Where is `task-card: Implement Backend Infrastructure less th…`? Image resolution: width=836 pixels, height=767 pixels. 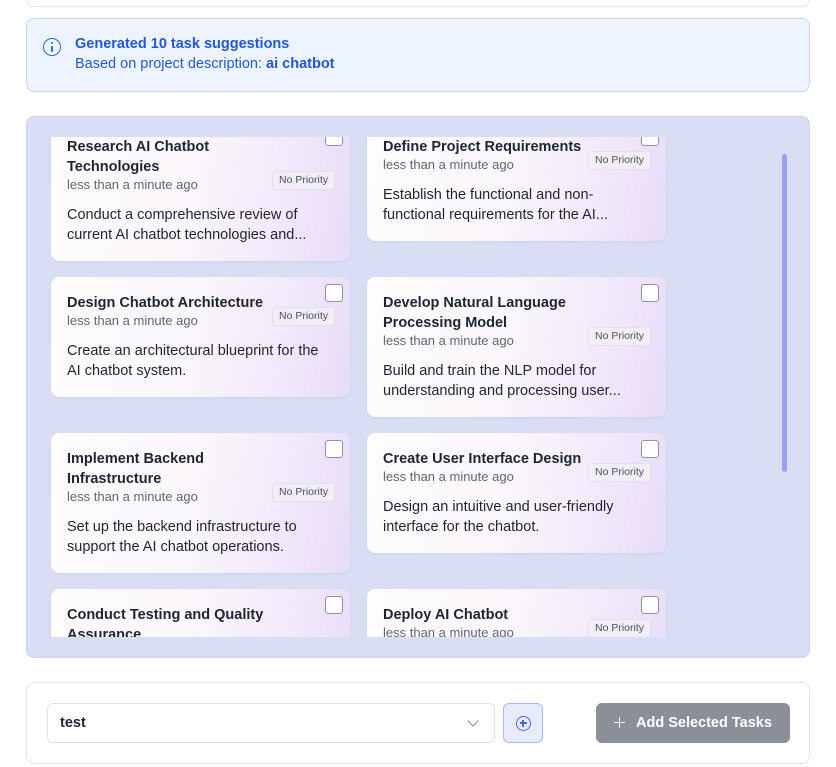
task-card: Implement Backend Infrastructure less th… is located at coordinates (200, 503).